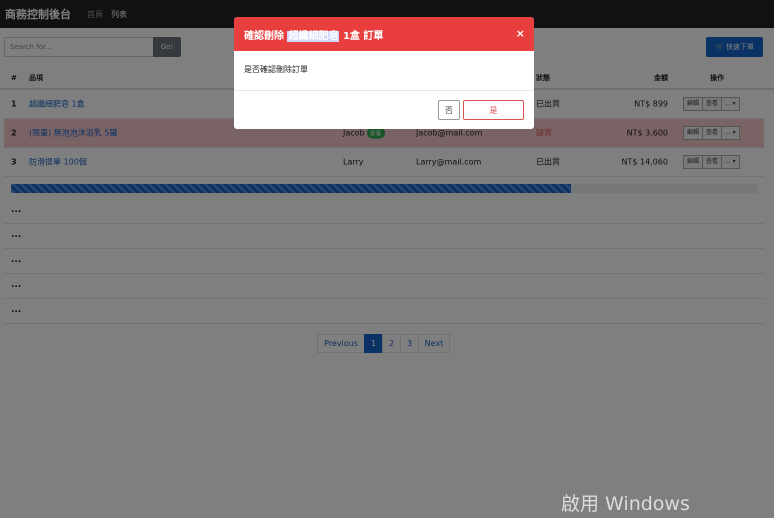 The width and height of the screenshot is (774, 518). Describe the element at coordinates (384, 110) in the screenshot. I see `modal-footer: 否 是` at that location.